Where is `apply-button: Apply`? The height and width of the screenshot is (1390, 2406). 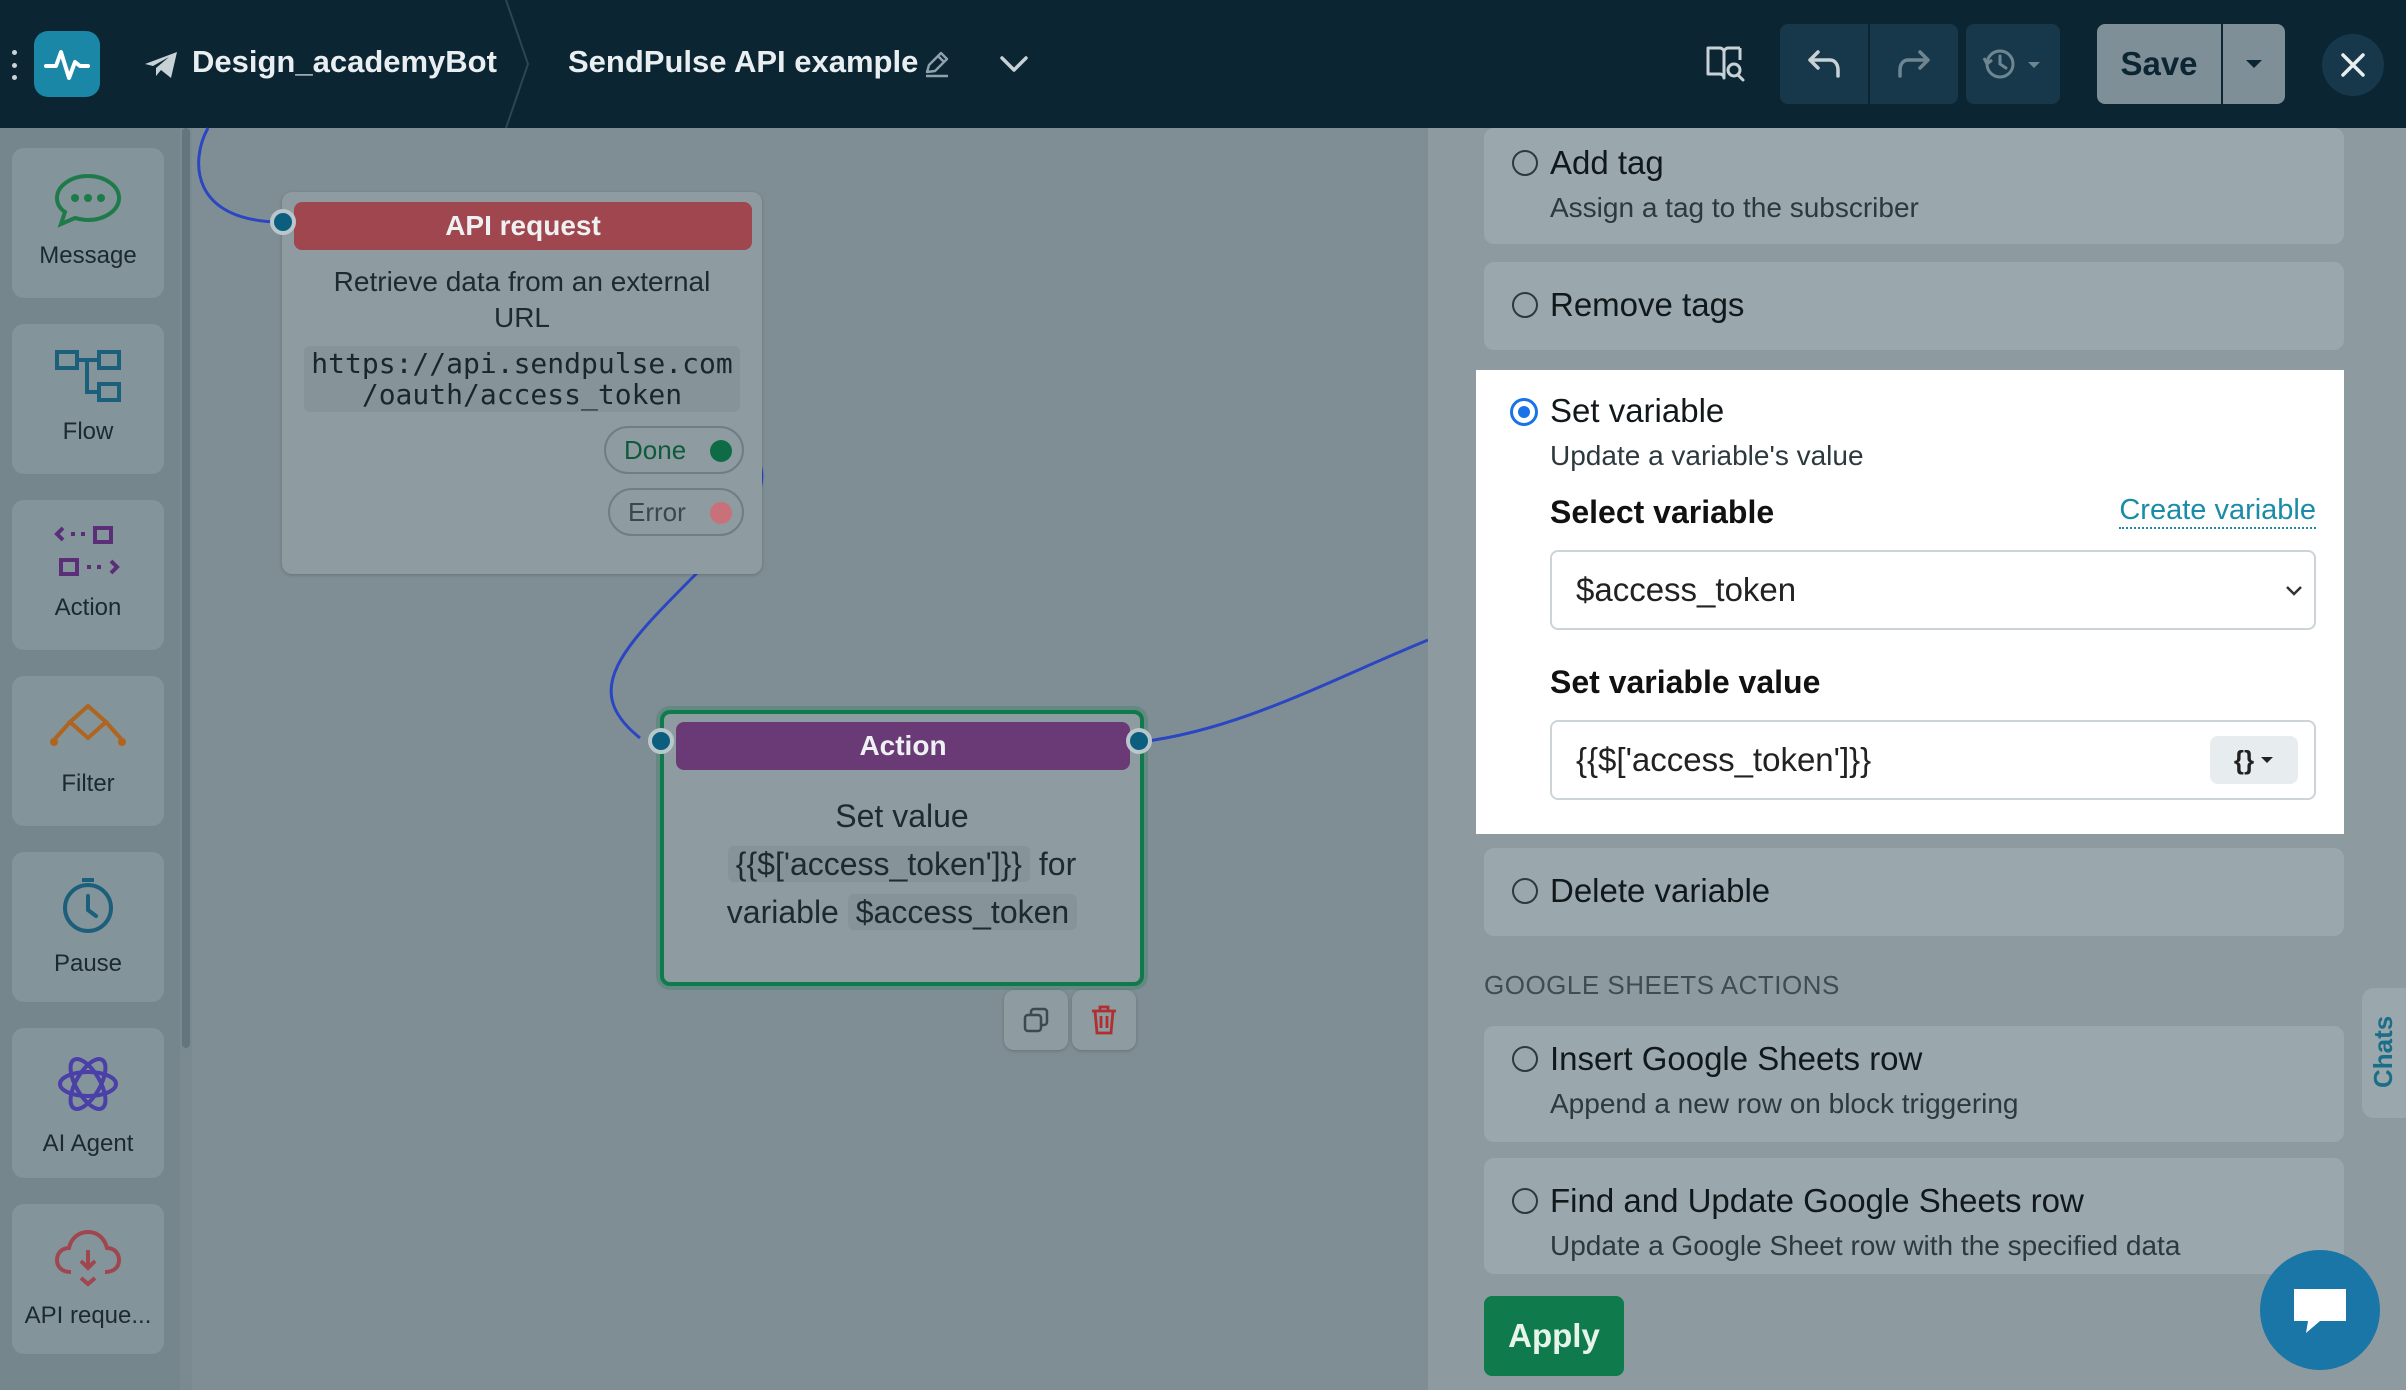 apply-button: Apply is located at coordinates (1554, 1336).